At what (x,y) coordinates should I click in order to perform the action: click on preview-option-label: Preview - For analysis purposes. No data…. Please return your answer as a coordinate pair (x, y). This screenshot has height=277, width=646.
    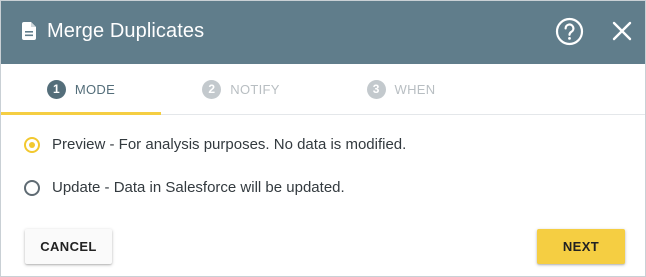
    Looking at the image, I should click on (229, 144).